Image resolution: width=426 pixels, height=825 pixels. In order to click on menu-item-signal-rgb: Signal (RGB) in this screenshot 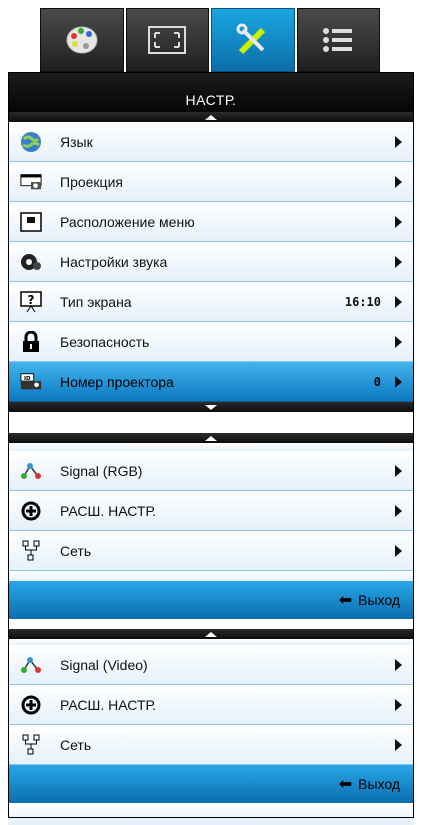, I will do `click(211, 471)`.